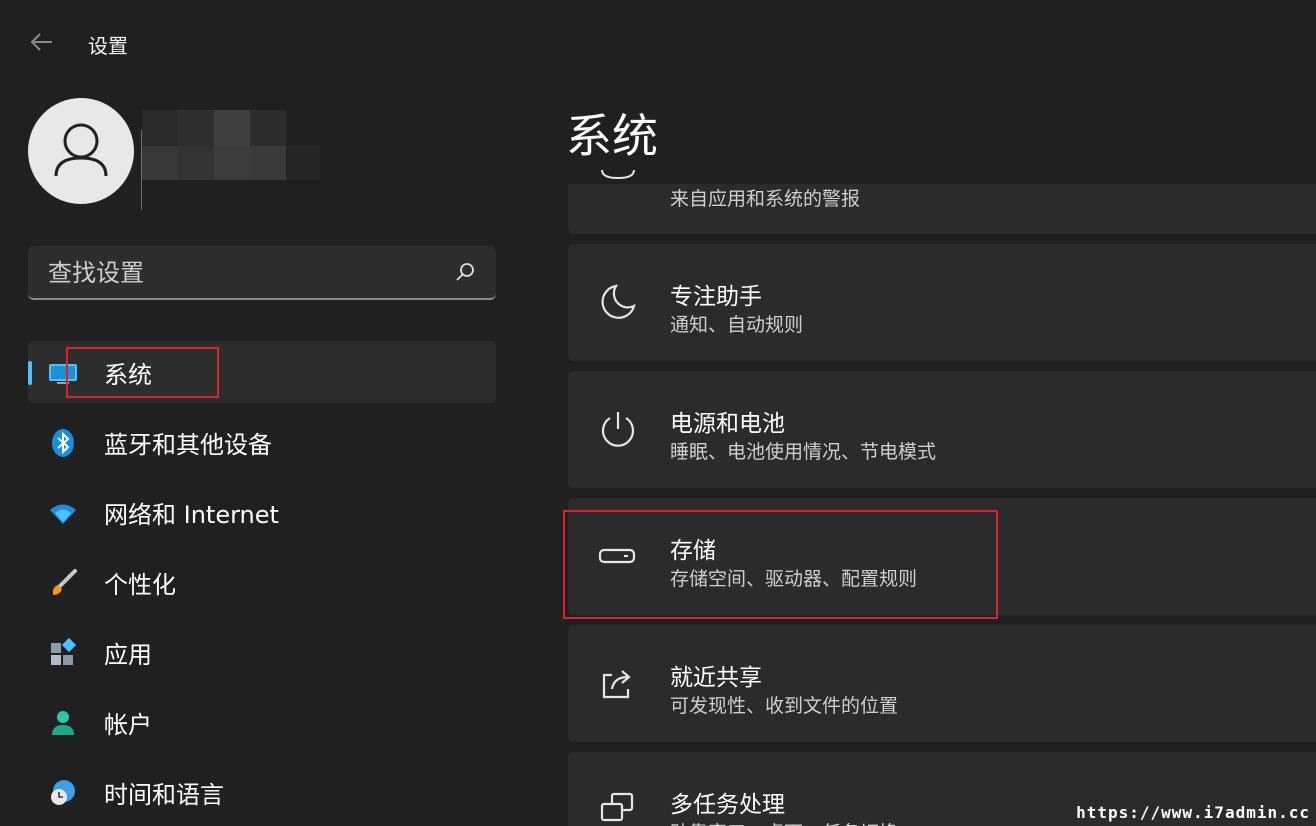 The image size is (1316, 826). What do you see at coordinates (618, 429) in the screenshot?
I see `power-icon` at bounding box center [618, 429].